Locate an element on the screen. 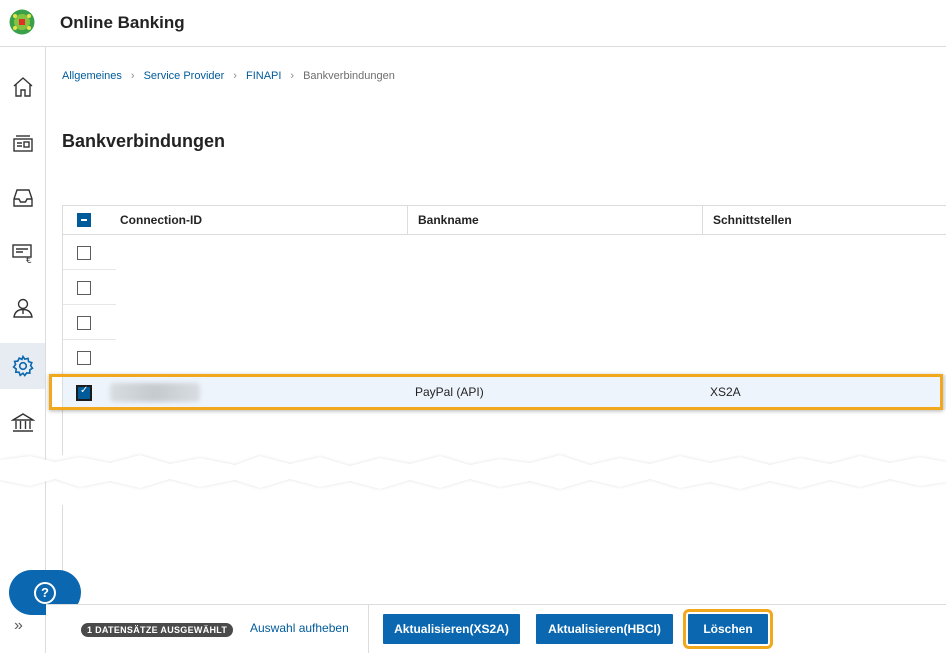  torn-edge-divider is located at coordinates (473, 472).